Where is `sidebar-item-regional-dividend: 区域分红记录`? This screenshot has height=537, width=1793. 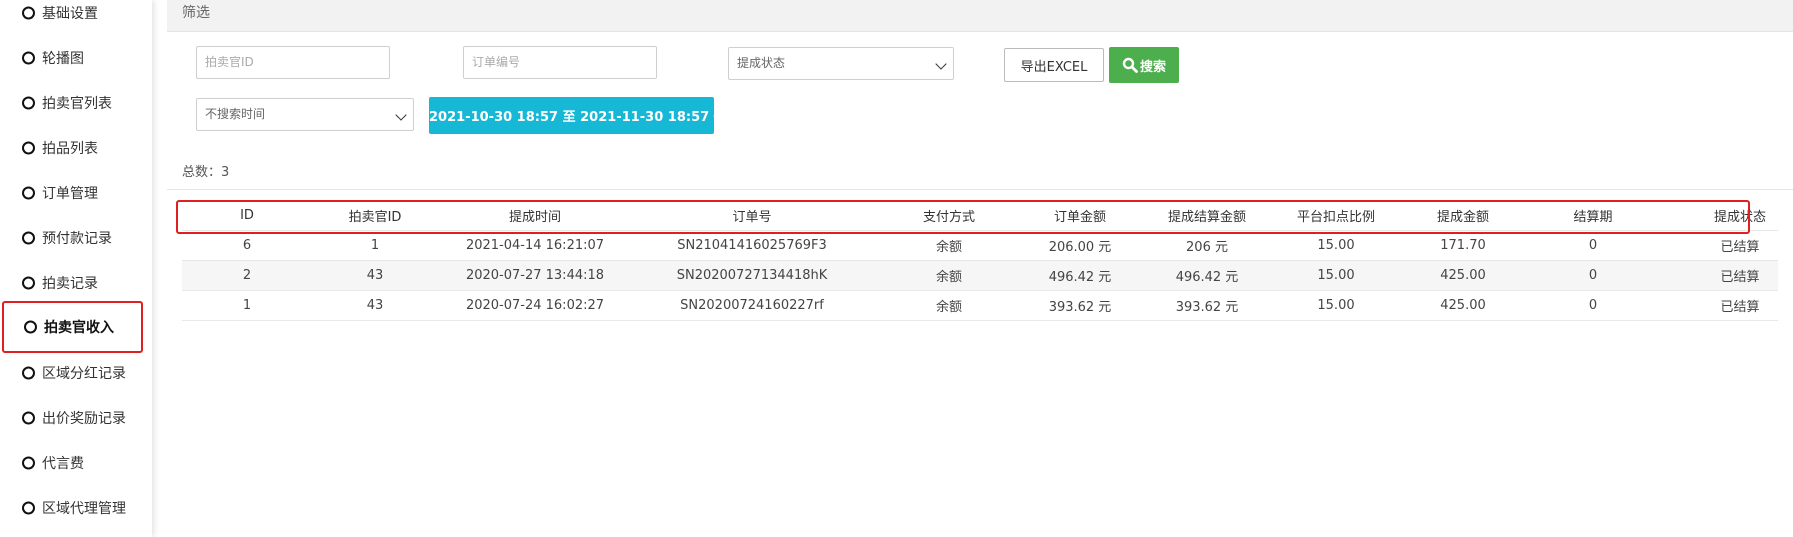 sidebar-item-regional-dividend: 区域分红记录 is located at coordinates (76, 372).